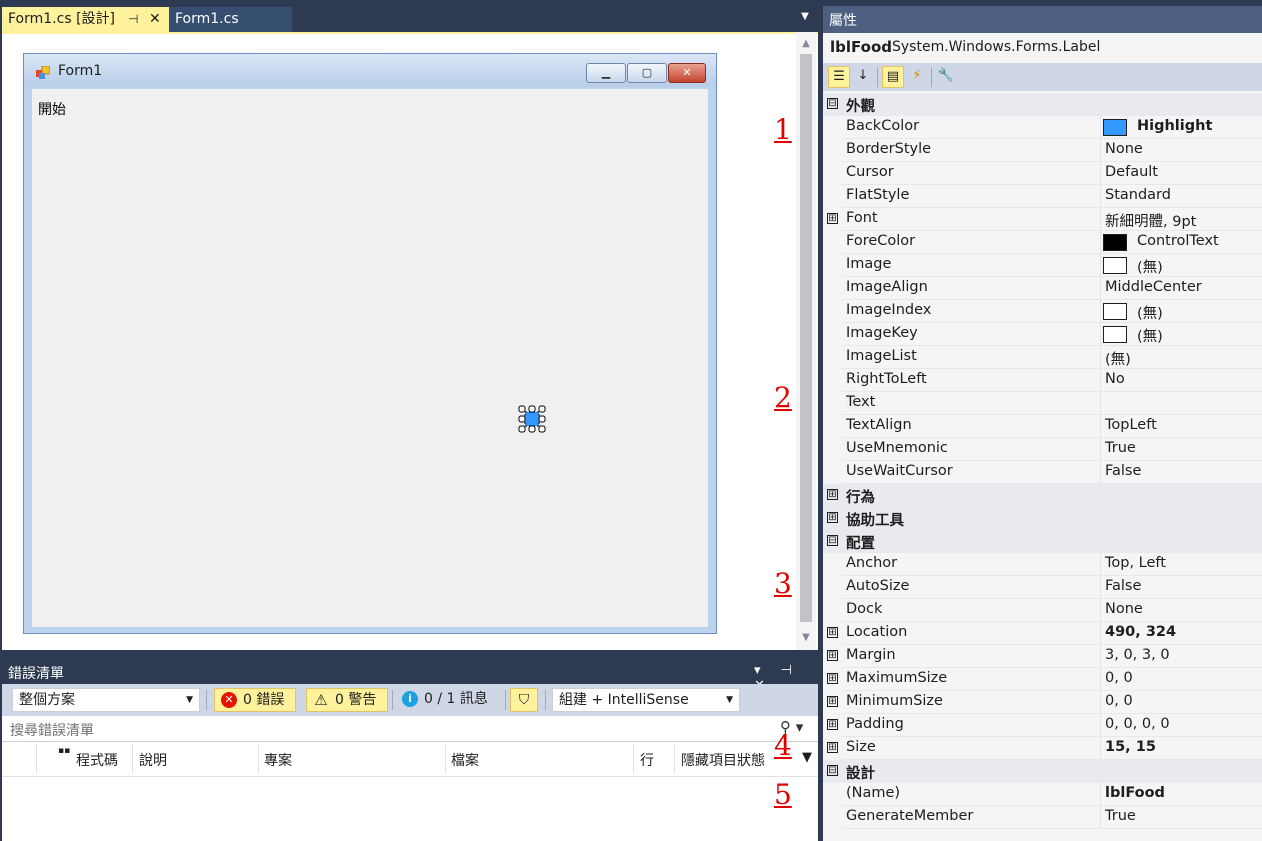 The image size is (1262, 841). Describe the element at coordinates (52, 109) in the screenshot. I see `start-label: 開始` at that location.